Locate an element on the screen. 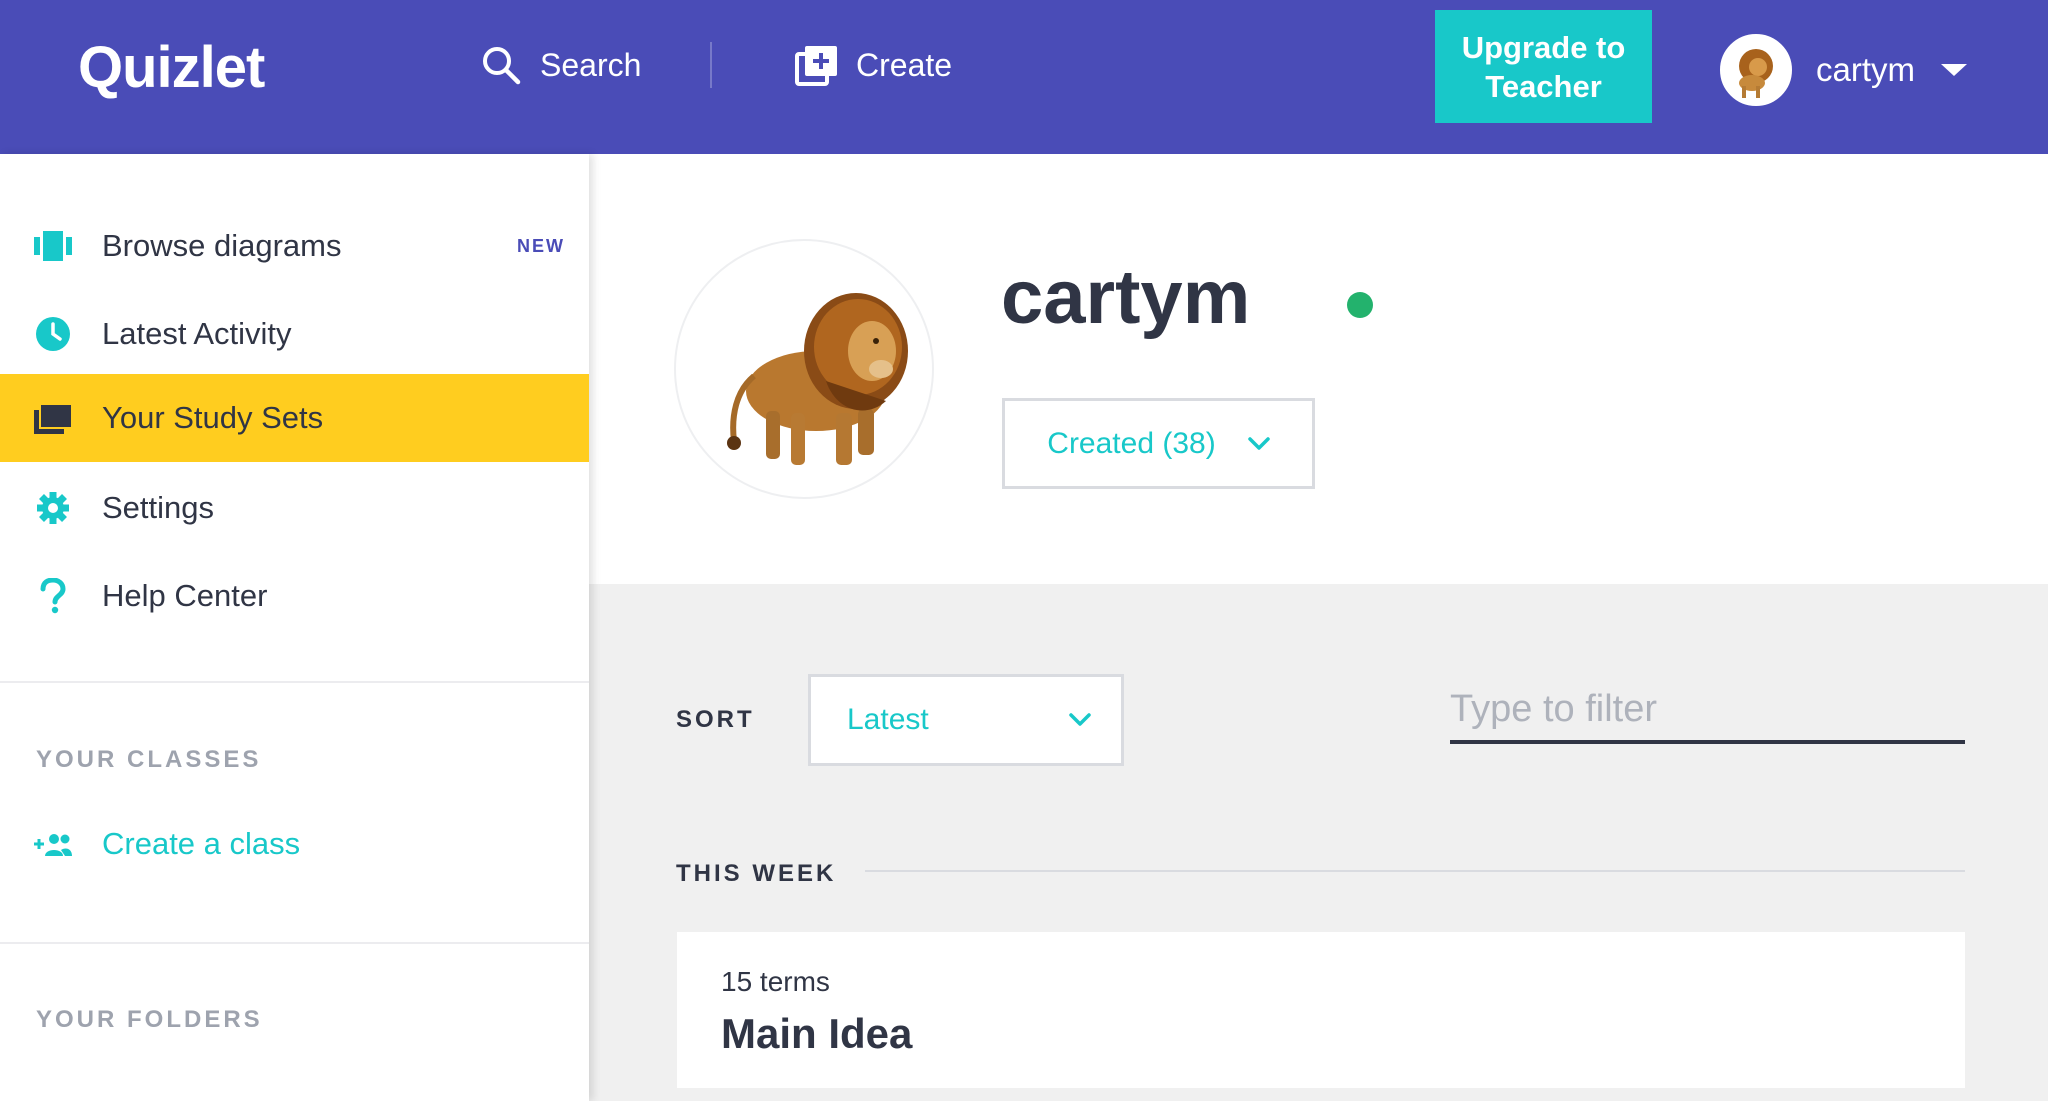  sidebar-item-label: Your Study Sets is located at coordinates (213, 417).